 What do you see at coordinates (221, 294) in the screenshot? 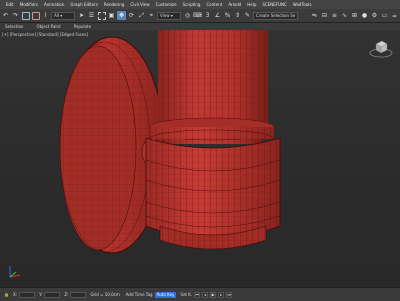
I see `next-frame-icon: ▸` at bounding box center [221, 294].